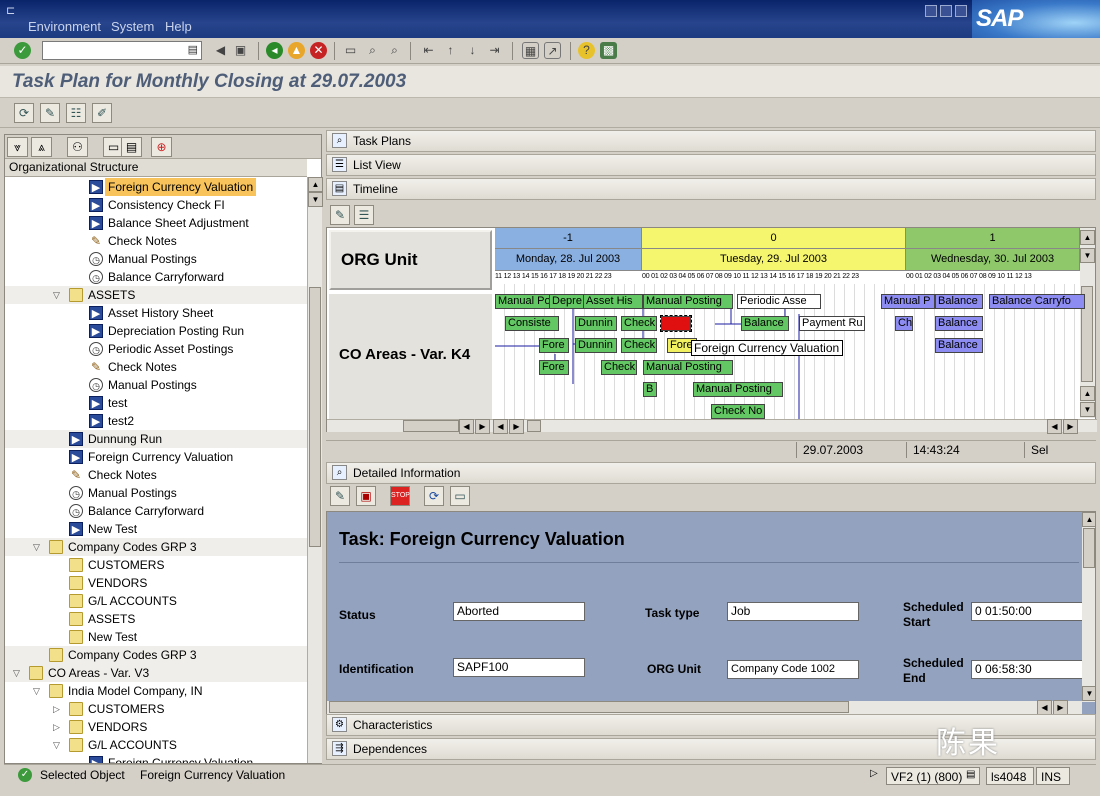 The width and height of the screenshot is (1100, 796). Describe the element at coordinates (58, 745) in the screenshot. I see `collapse-arrow-icon: ▽` at that location.